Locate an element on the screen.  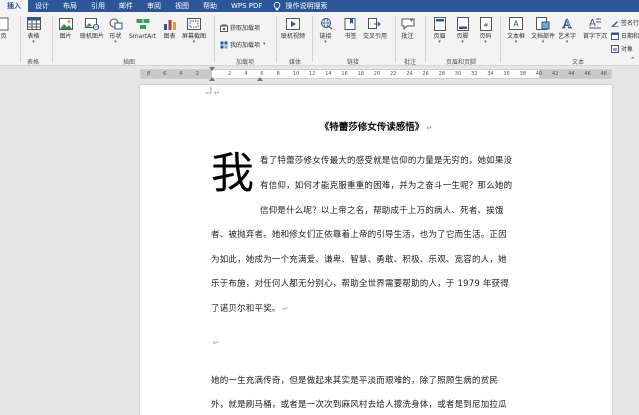
picture-button: 图片 is located at coordinates (65, 28).